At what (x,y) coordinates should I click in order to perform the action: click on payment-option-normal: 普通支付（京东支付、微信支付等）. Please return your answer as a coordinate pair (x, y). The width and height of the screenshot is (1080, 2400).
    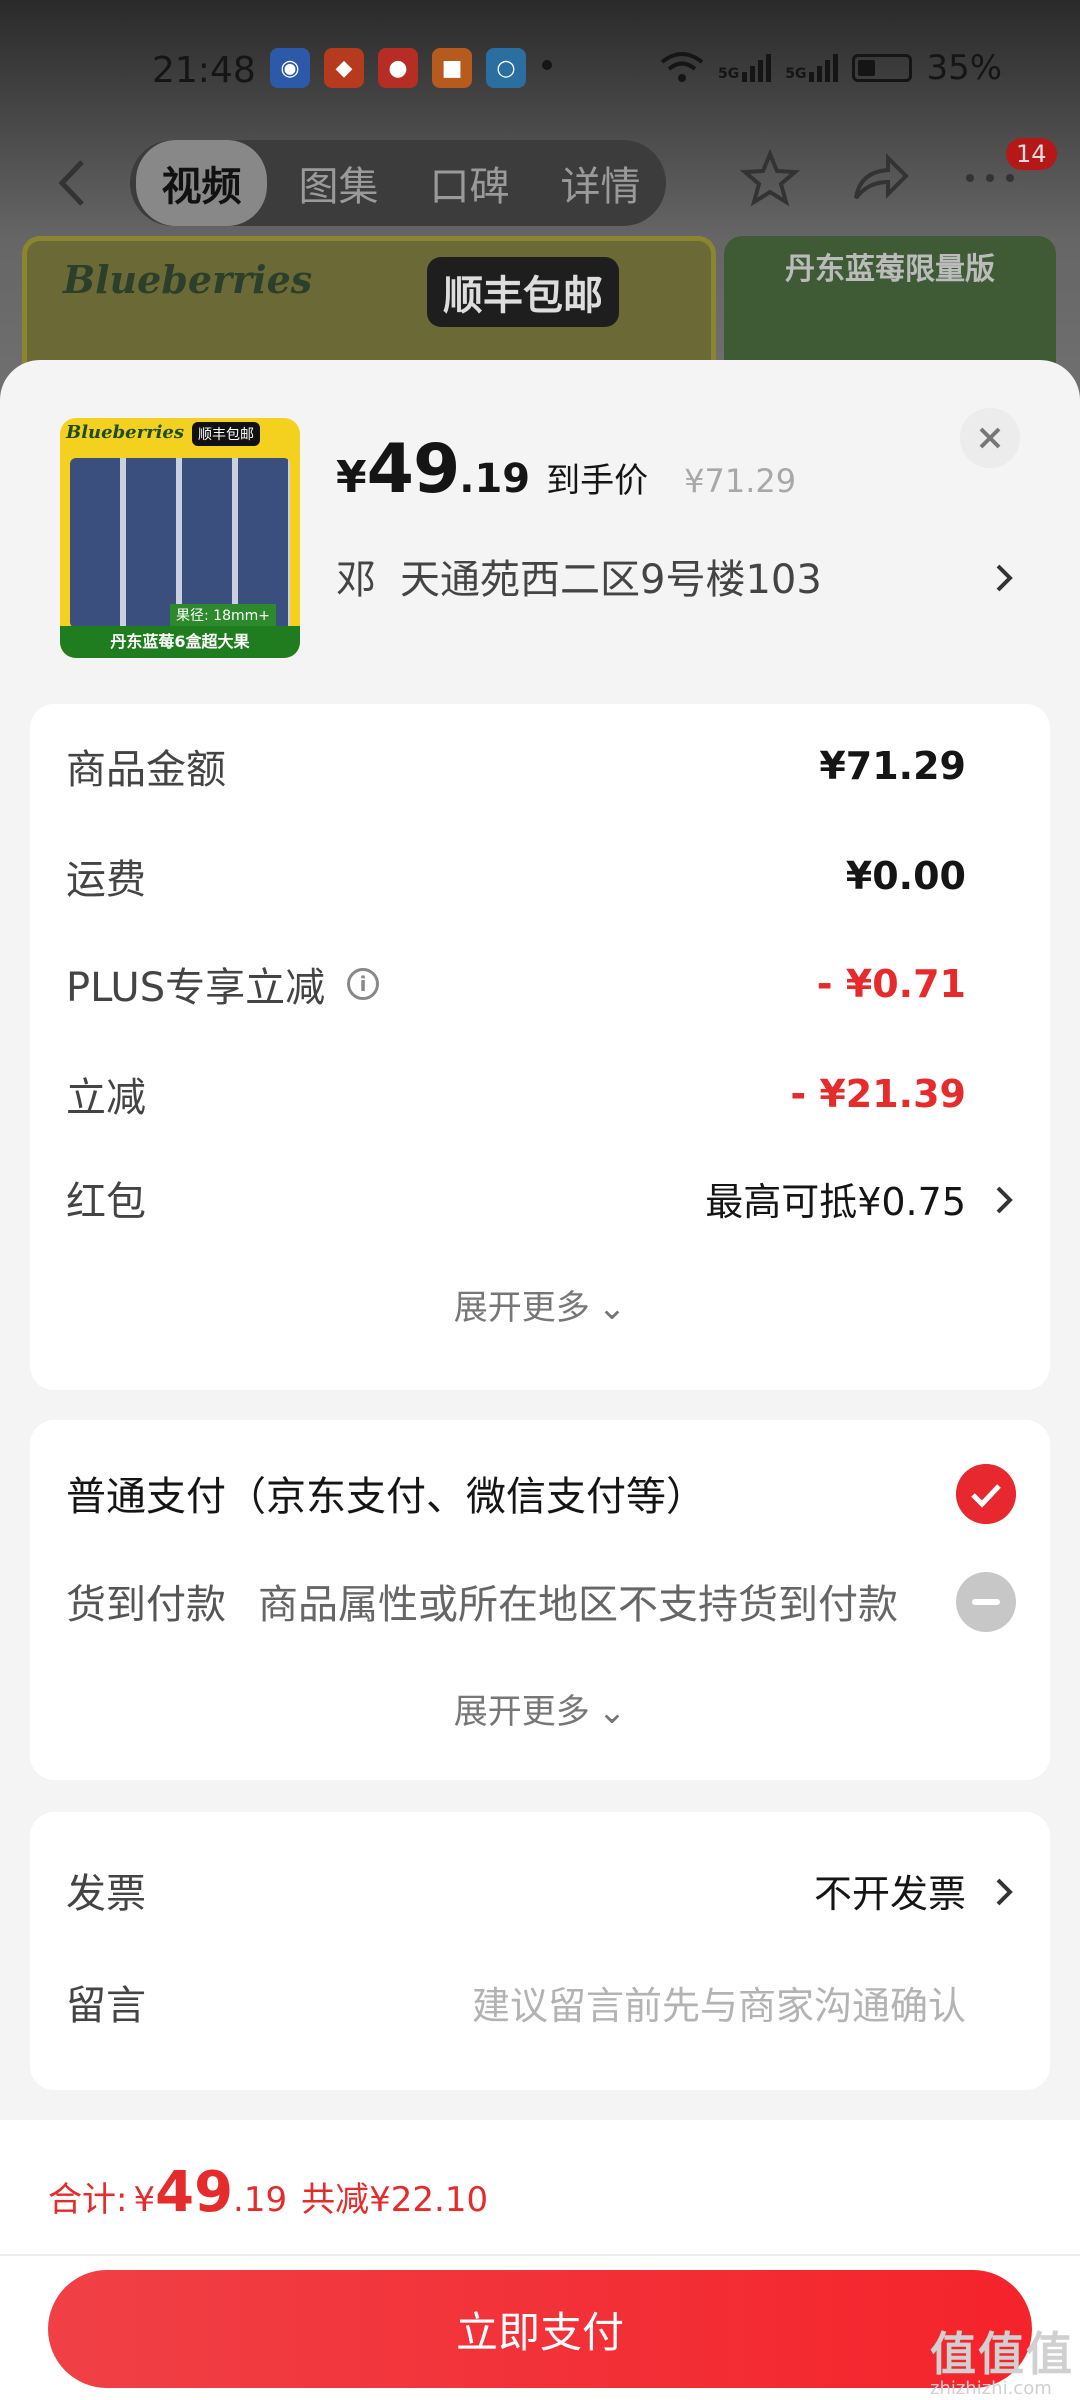
    Looking at the image, I should click on (541, 1493).